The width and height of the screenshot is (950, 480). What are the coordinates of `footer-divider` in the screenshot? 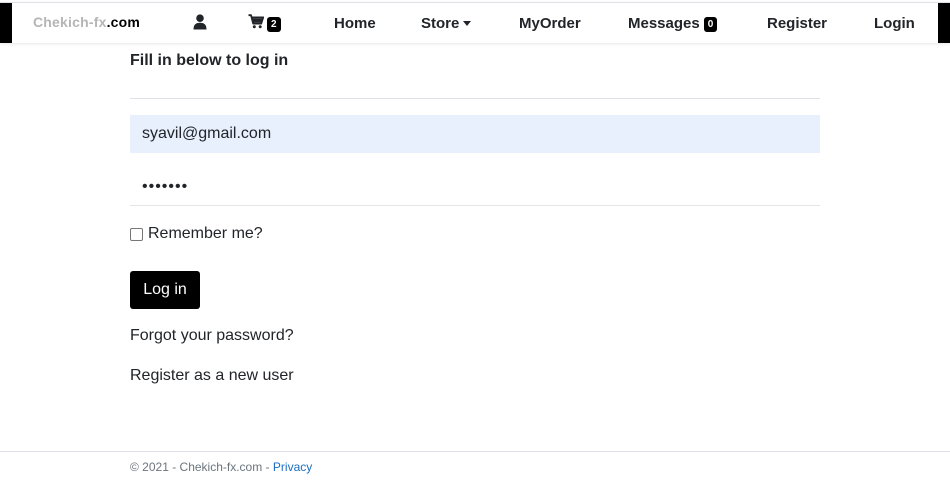 It's located at (475, 451).